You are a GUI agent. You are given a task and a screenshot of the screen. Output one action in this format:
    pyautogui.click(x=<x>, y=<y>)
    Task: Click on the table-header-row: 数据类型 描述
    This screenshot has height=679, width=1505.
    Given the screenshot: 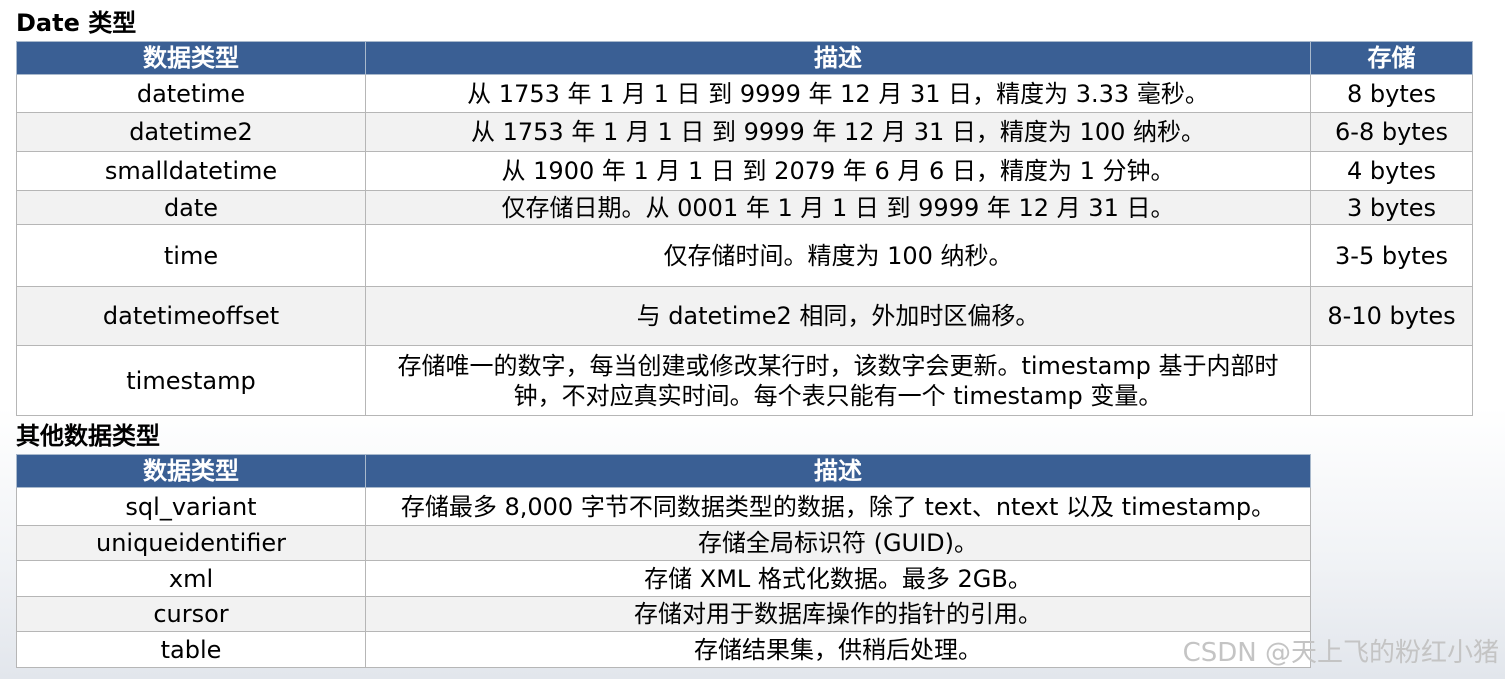 What is the action you would take?
    pyautogui.click(x=663, y=471)
    